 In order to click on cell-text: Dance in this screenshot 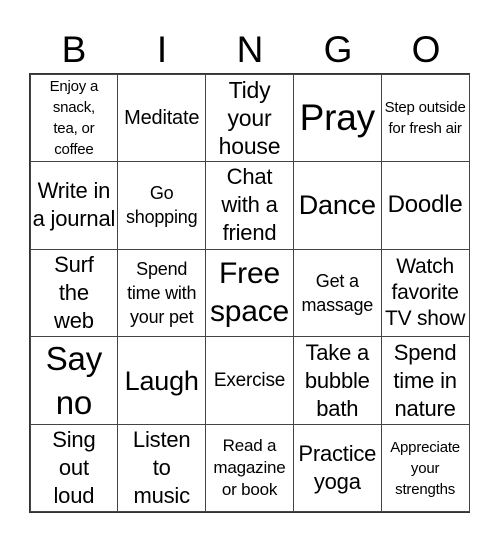, I will do `click(337, 205)`.